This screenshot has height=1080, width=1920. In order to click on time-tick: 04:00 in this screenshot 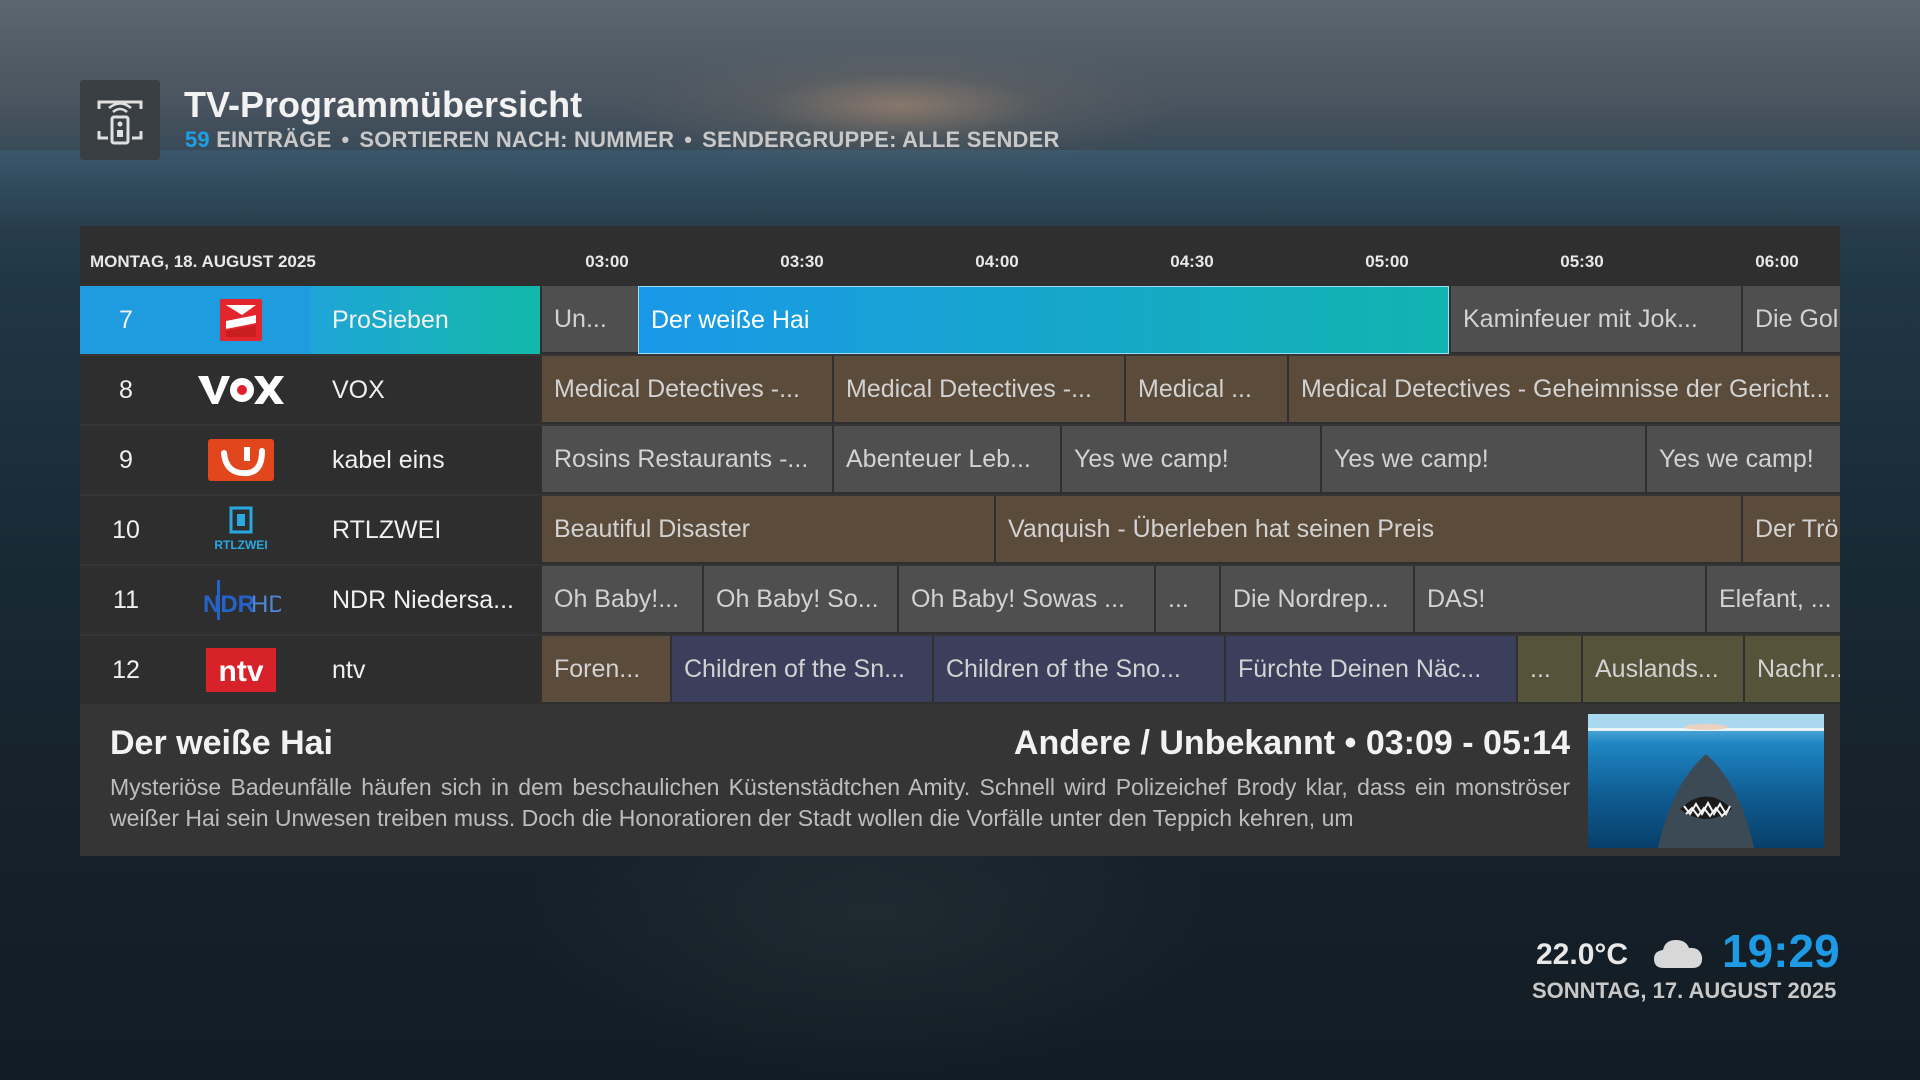, I will do `click(997, 261)`.